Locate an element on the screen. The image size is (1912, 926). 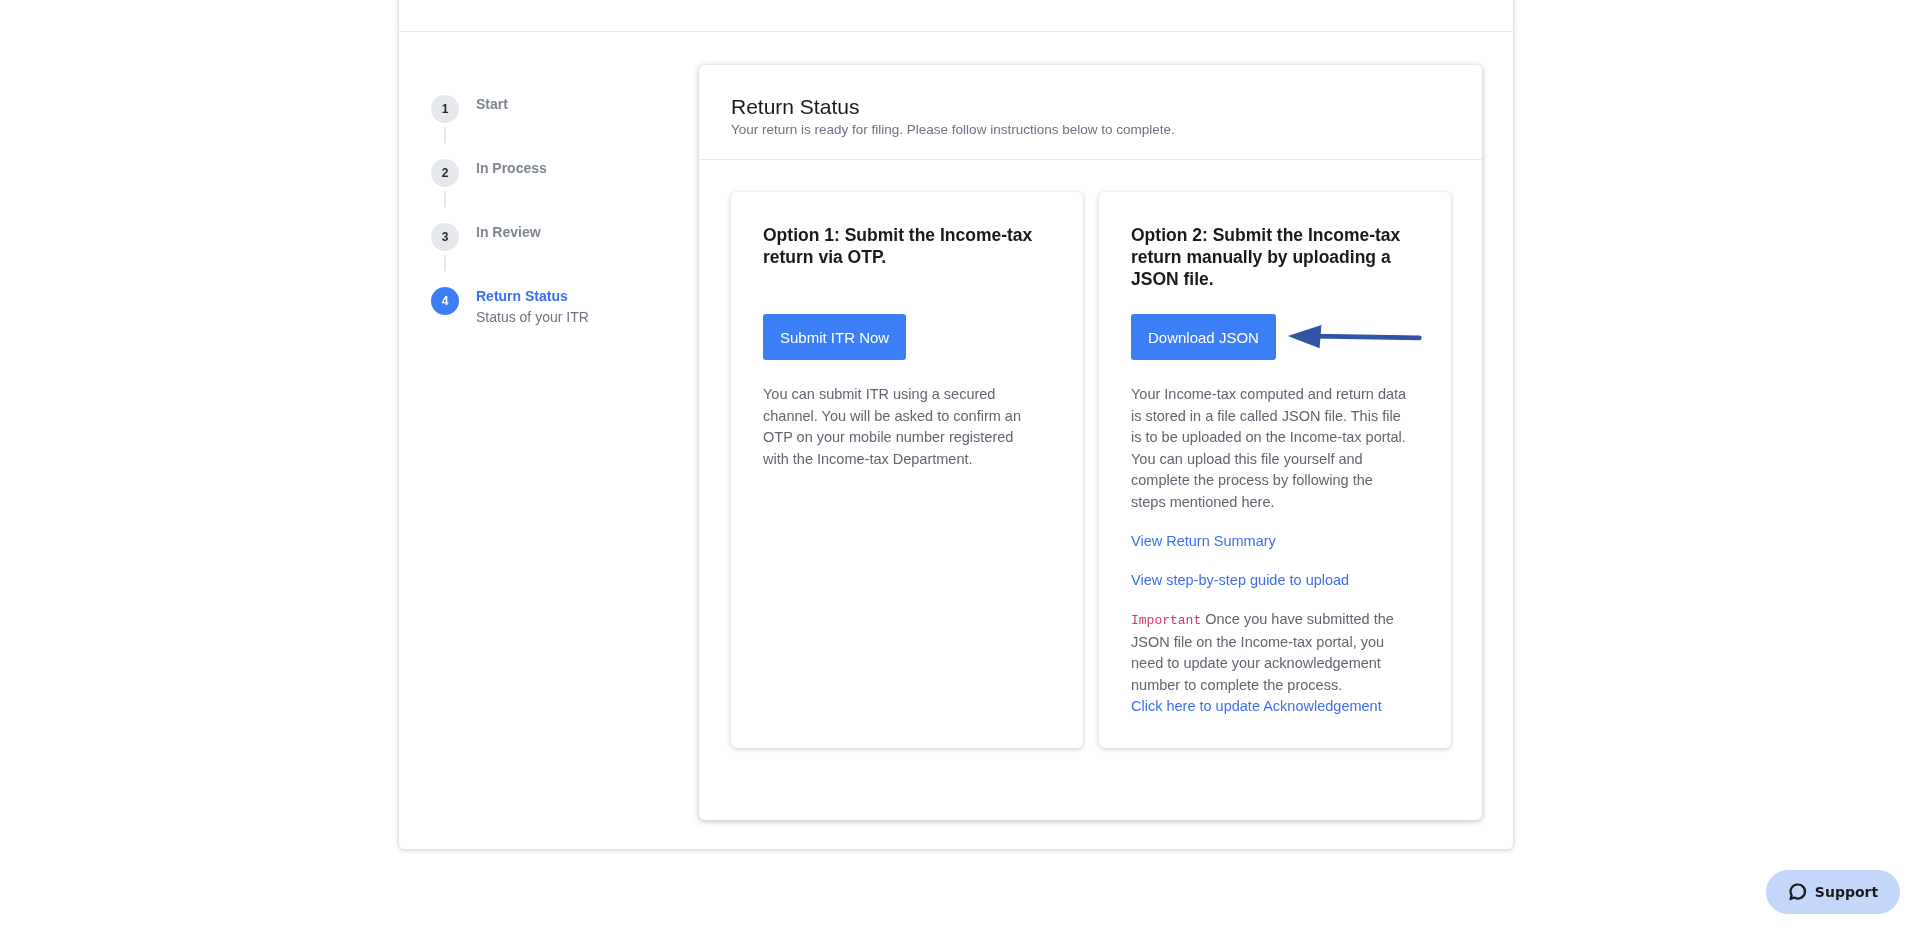
primary-button: Submit ITR Now is located at coordinates (835, 337).